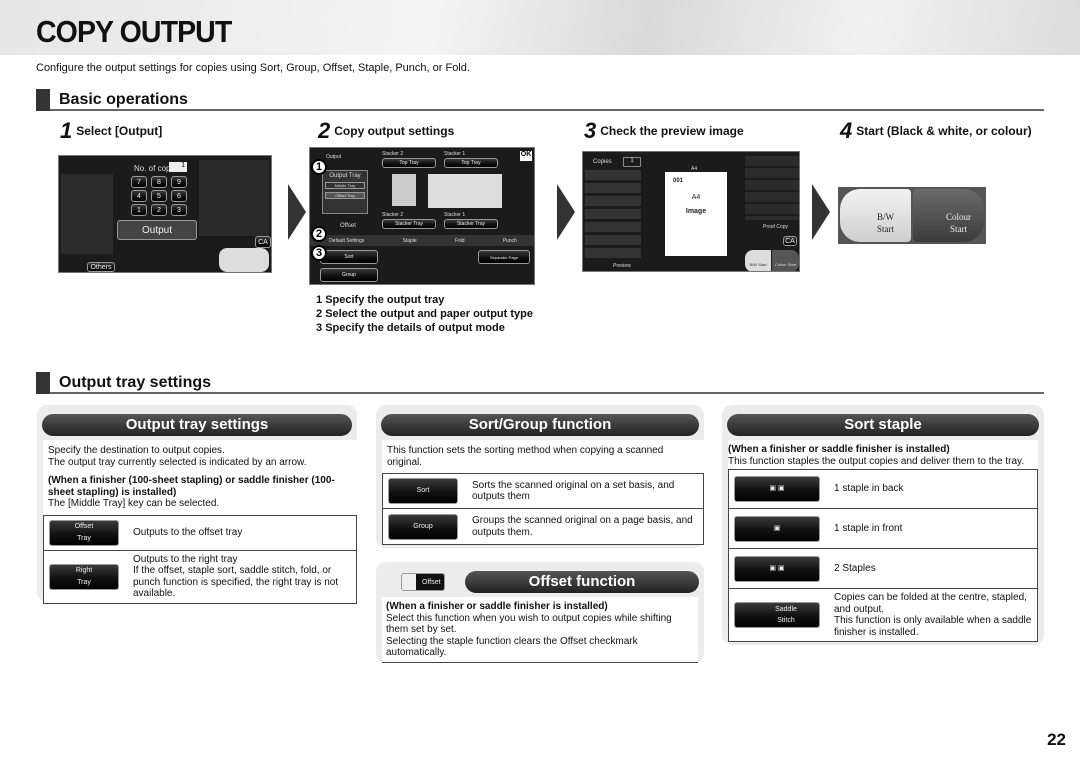 This screenshot has height=763, width=1080. I want to click on row-offset-tray: Offset Tray Outputs to the offset tray, so click(200, 532).